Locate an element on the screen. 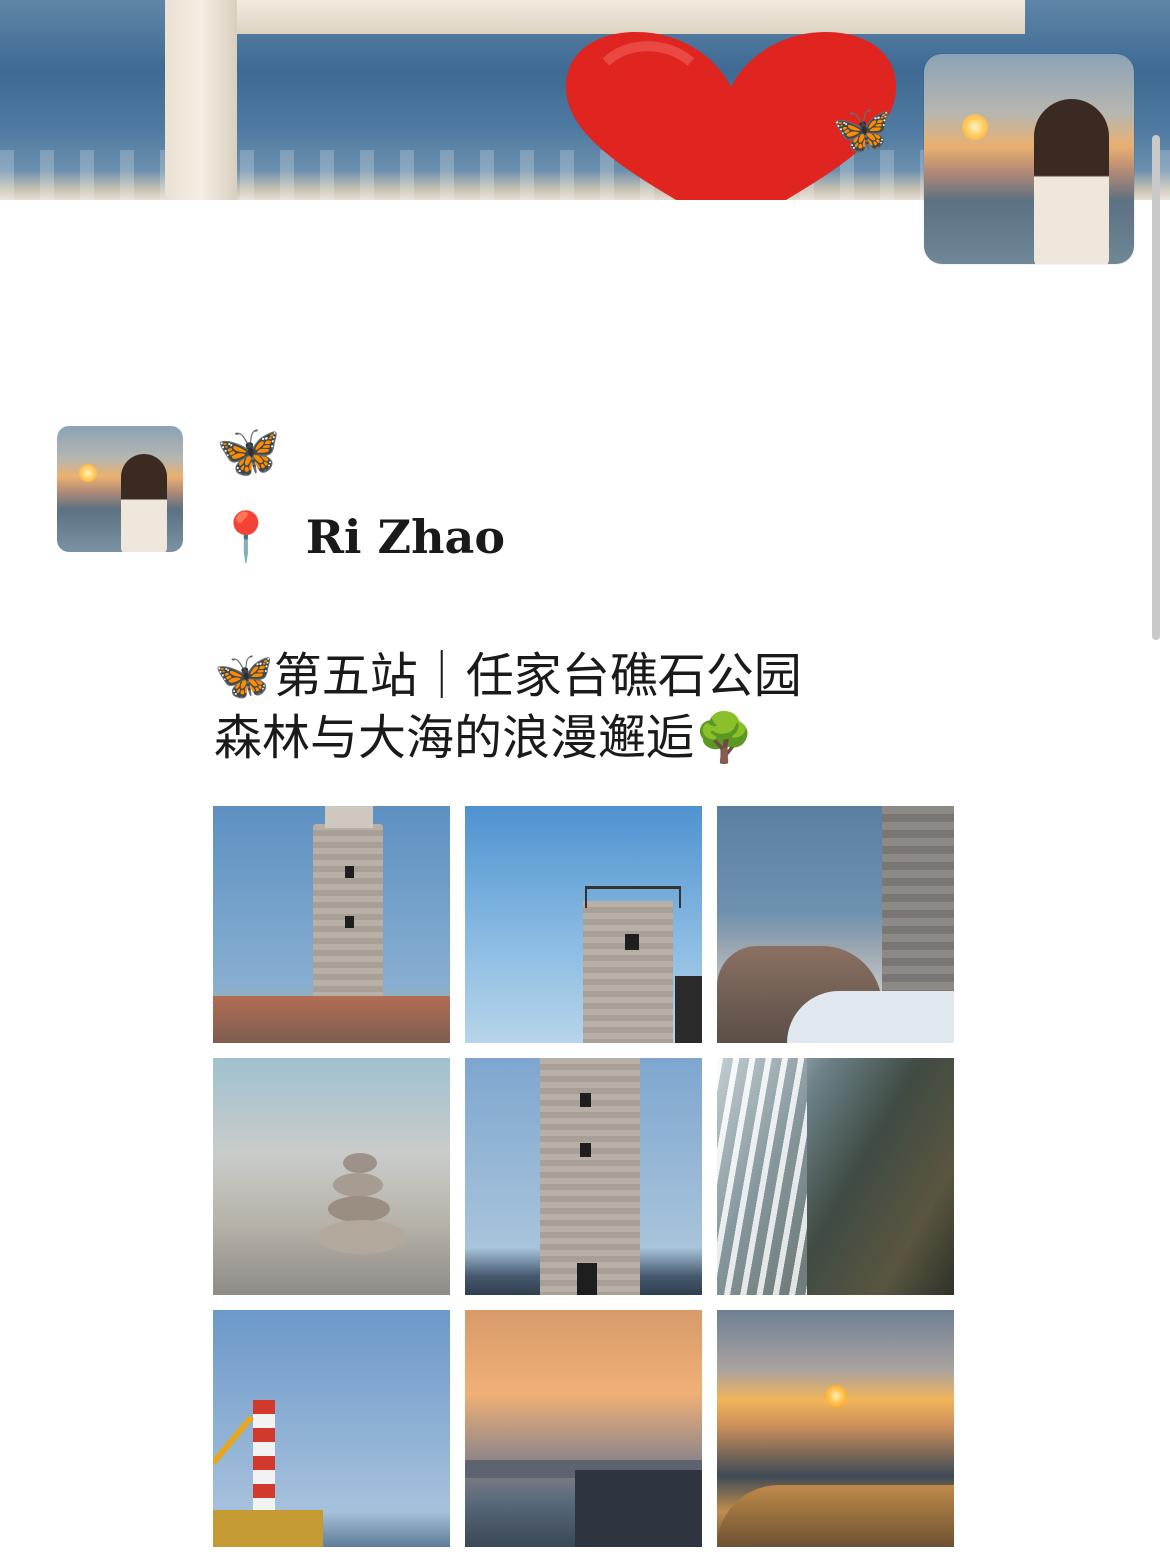 This screenshot has width=1170, height=1560. caption-line-1-text: 第五站｜任家台礁石公园 is located at coordinates (537, 676).